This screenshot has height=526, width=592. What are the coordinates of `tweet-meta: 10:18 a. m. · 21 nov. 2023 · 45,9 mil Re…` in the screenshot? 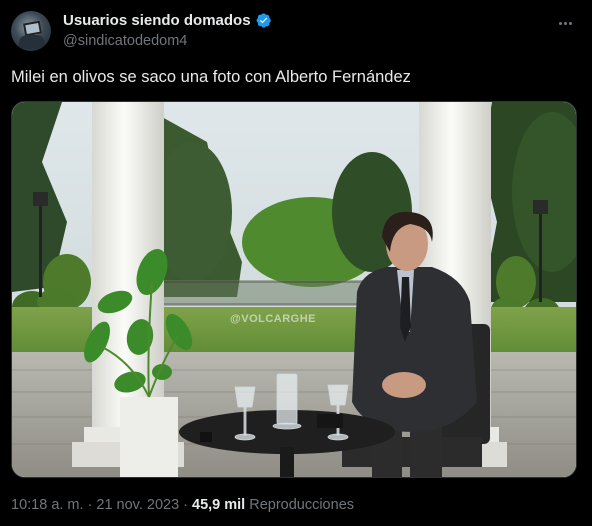 It's located at (182, 505).